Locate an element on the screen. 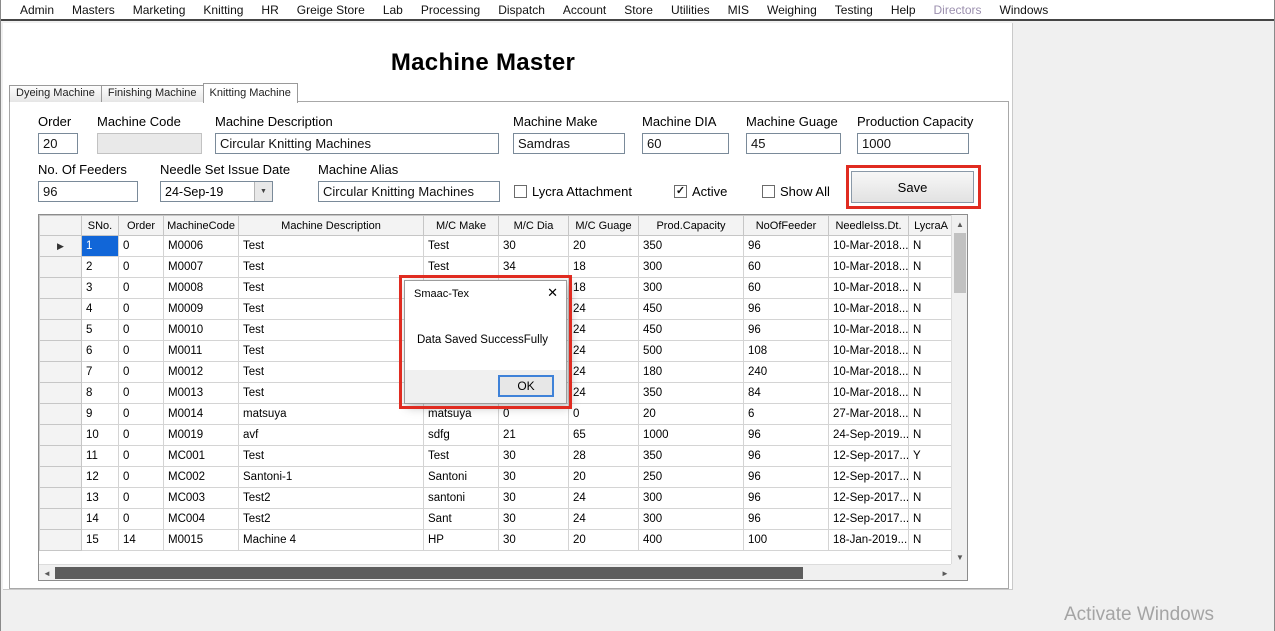  lycra-attachment-checkbox: ✓ Lycra Attachment is located at coordinates (573, 191).